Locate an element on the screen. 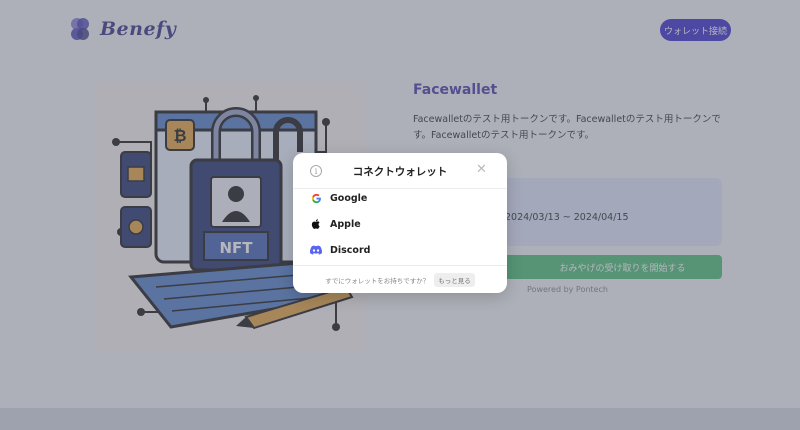 Image resolution: width=800 pixels, height=430 pixels. close-icon: ✕ is located at coordinates (481, 170).